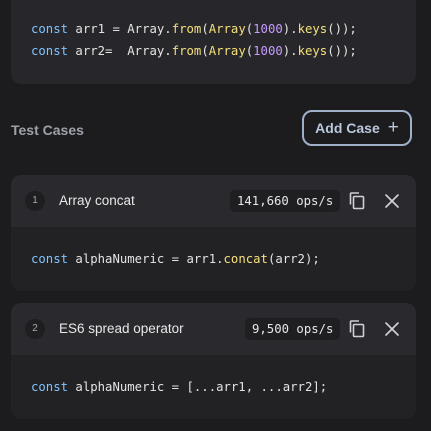 This screenshot has height=431, width=431. What do you see at coordinates (35, 329) in the screenshot?
I see `case-index-badge: 2` at bounding box center [35, 329].